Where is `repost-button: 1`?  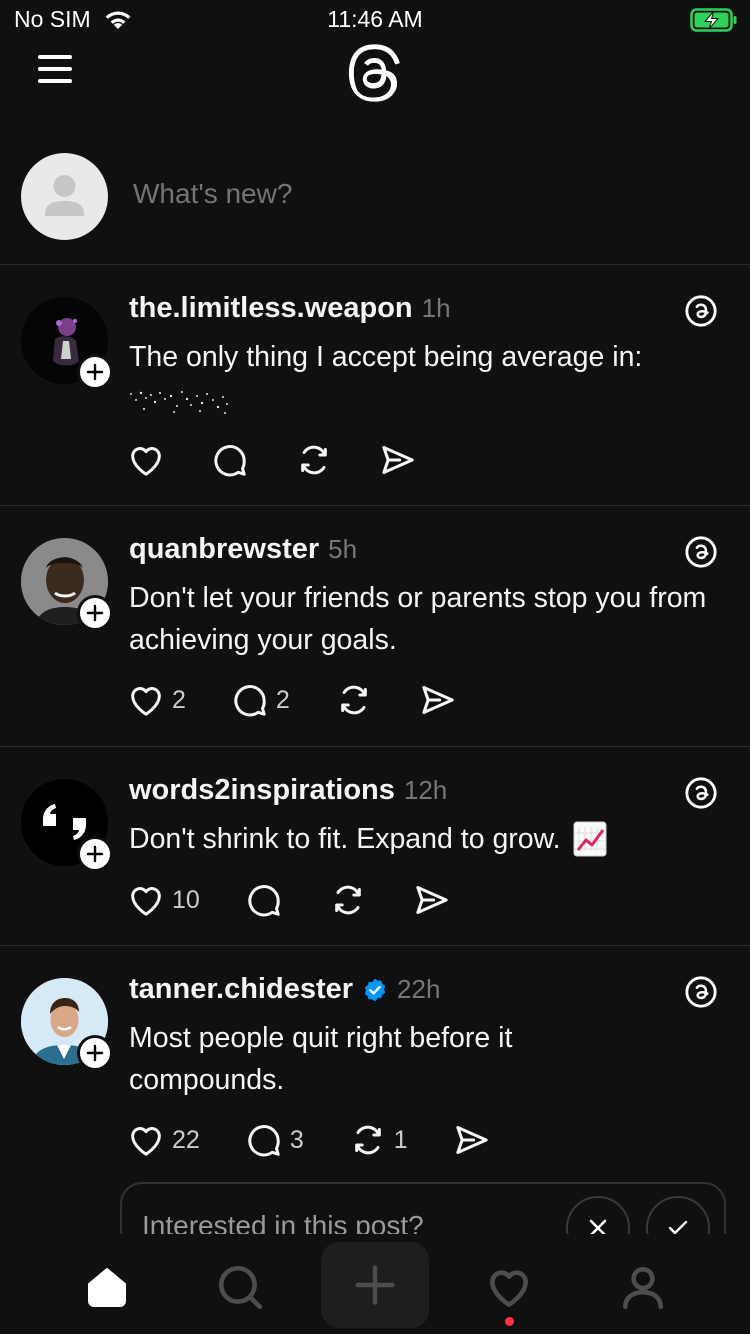
repost-button: 1 is located at coordinates (378, 1140).